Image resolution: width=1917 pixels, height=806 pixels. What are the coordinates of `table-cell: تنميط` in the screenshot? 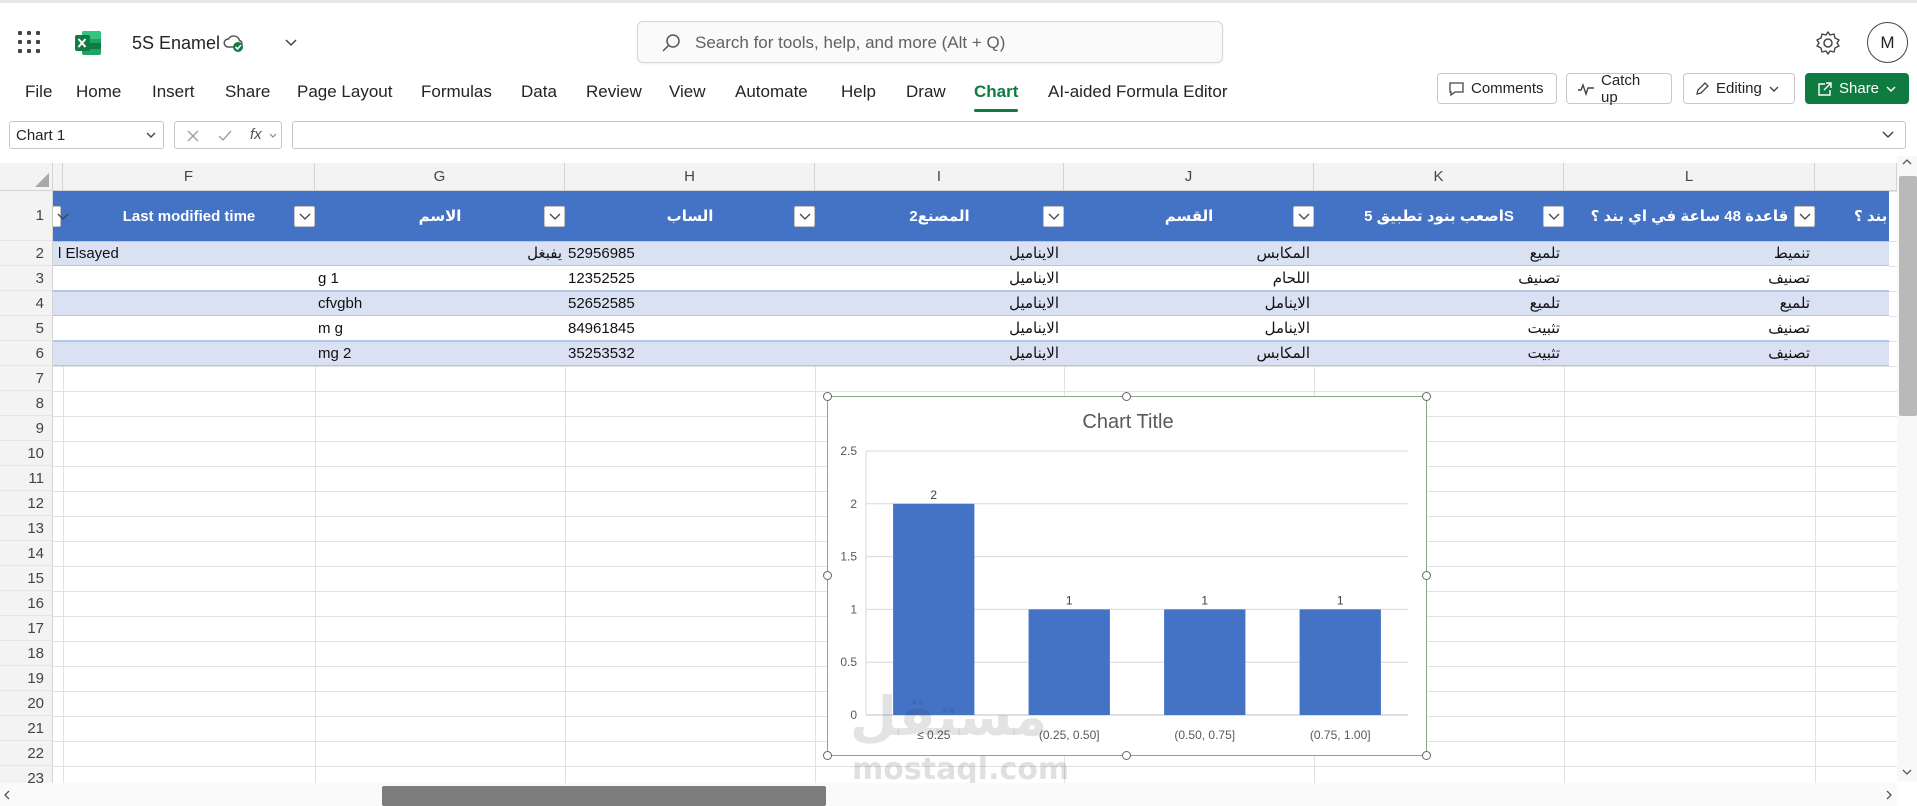 It's located at (1687, 253).